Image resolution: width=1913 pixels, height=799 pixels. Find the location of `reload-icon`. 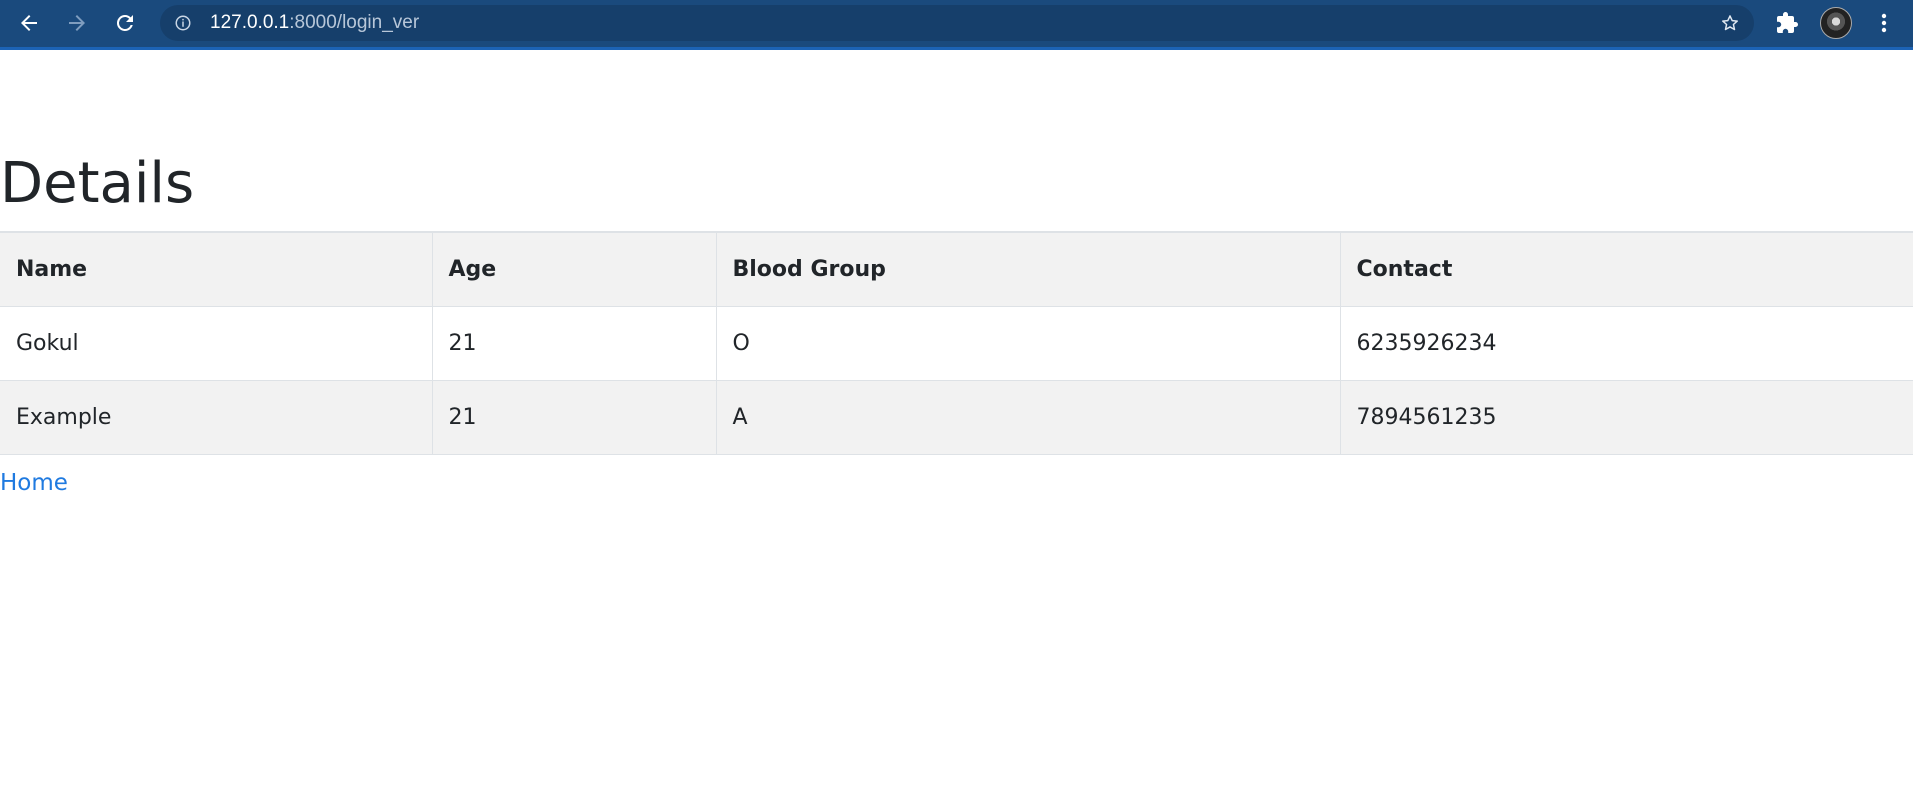

reload-icon is located at coordinates (124, 22).